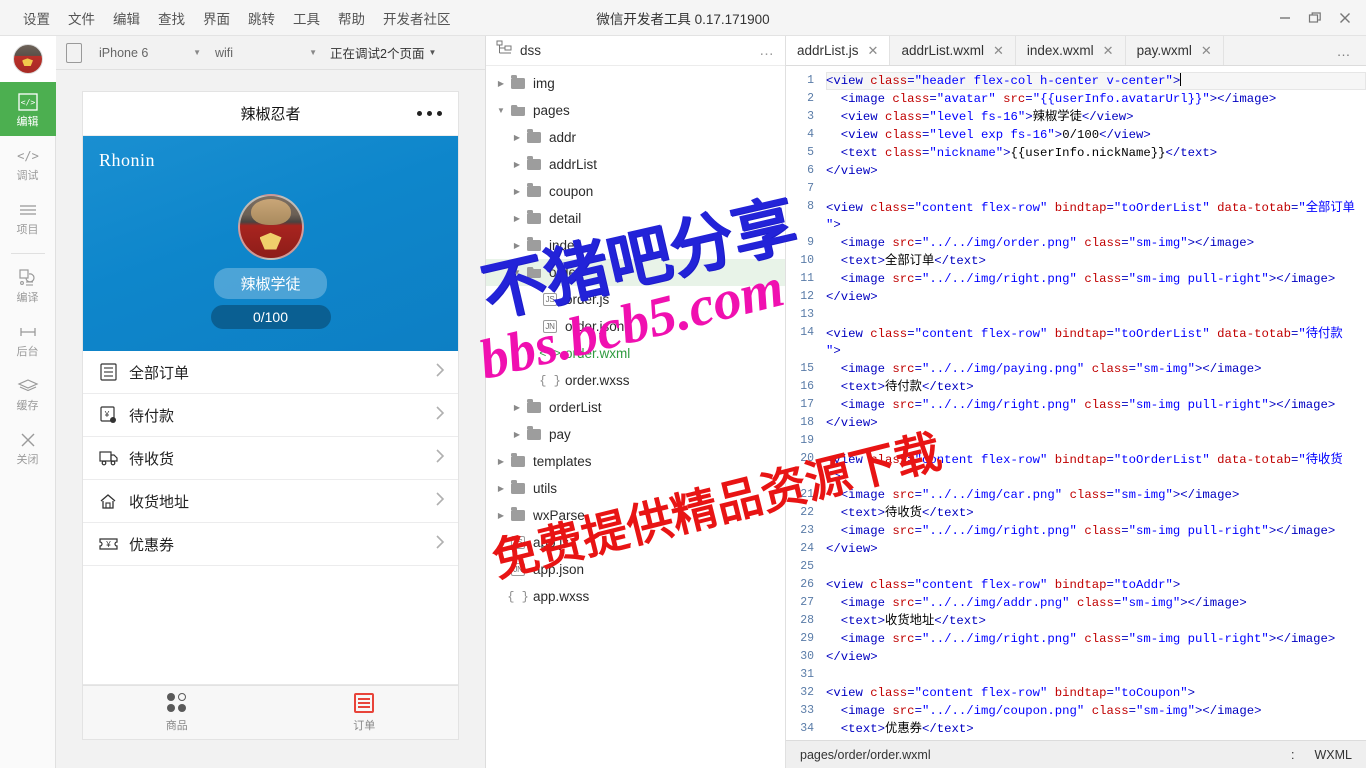 Image resolution: width=1366 pixels, height=768 pixels. Describe the element at coordinates (1096, 621) in the screenshot. I see `code-line: <text>收货地址</text>` at that location.